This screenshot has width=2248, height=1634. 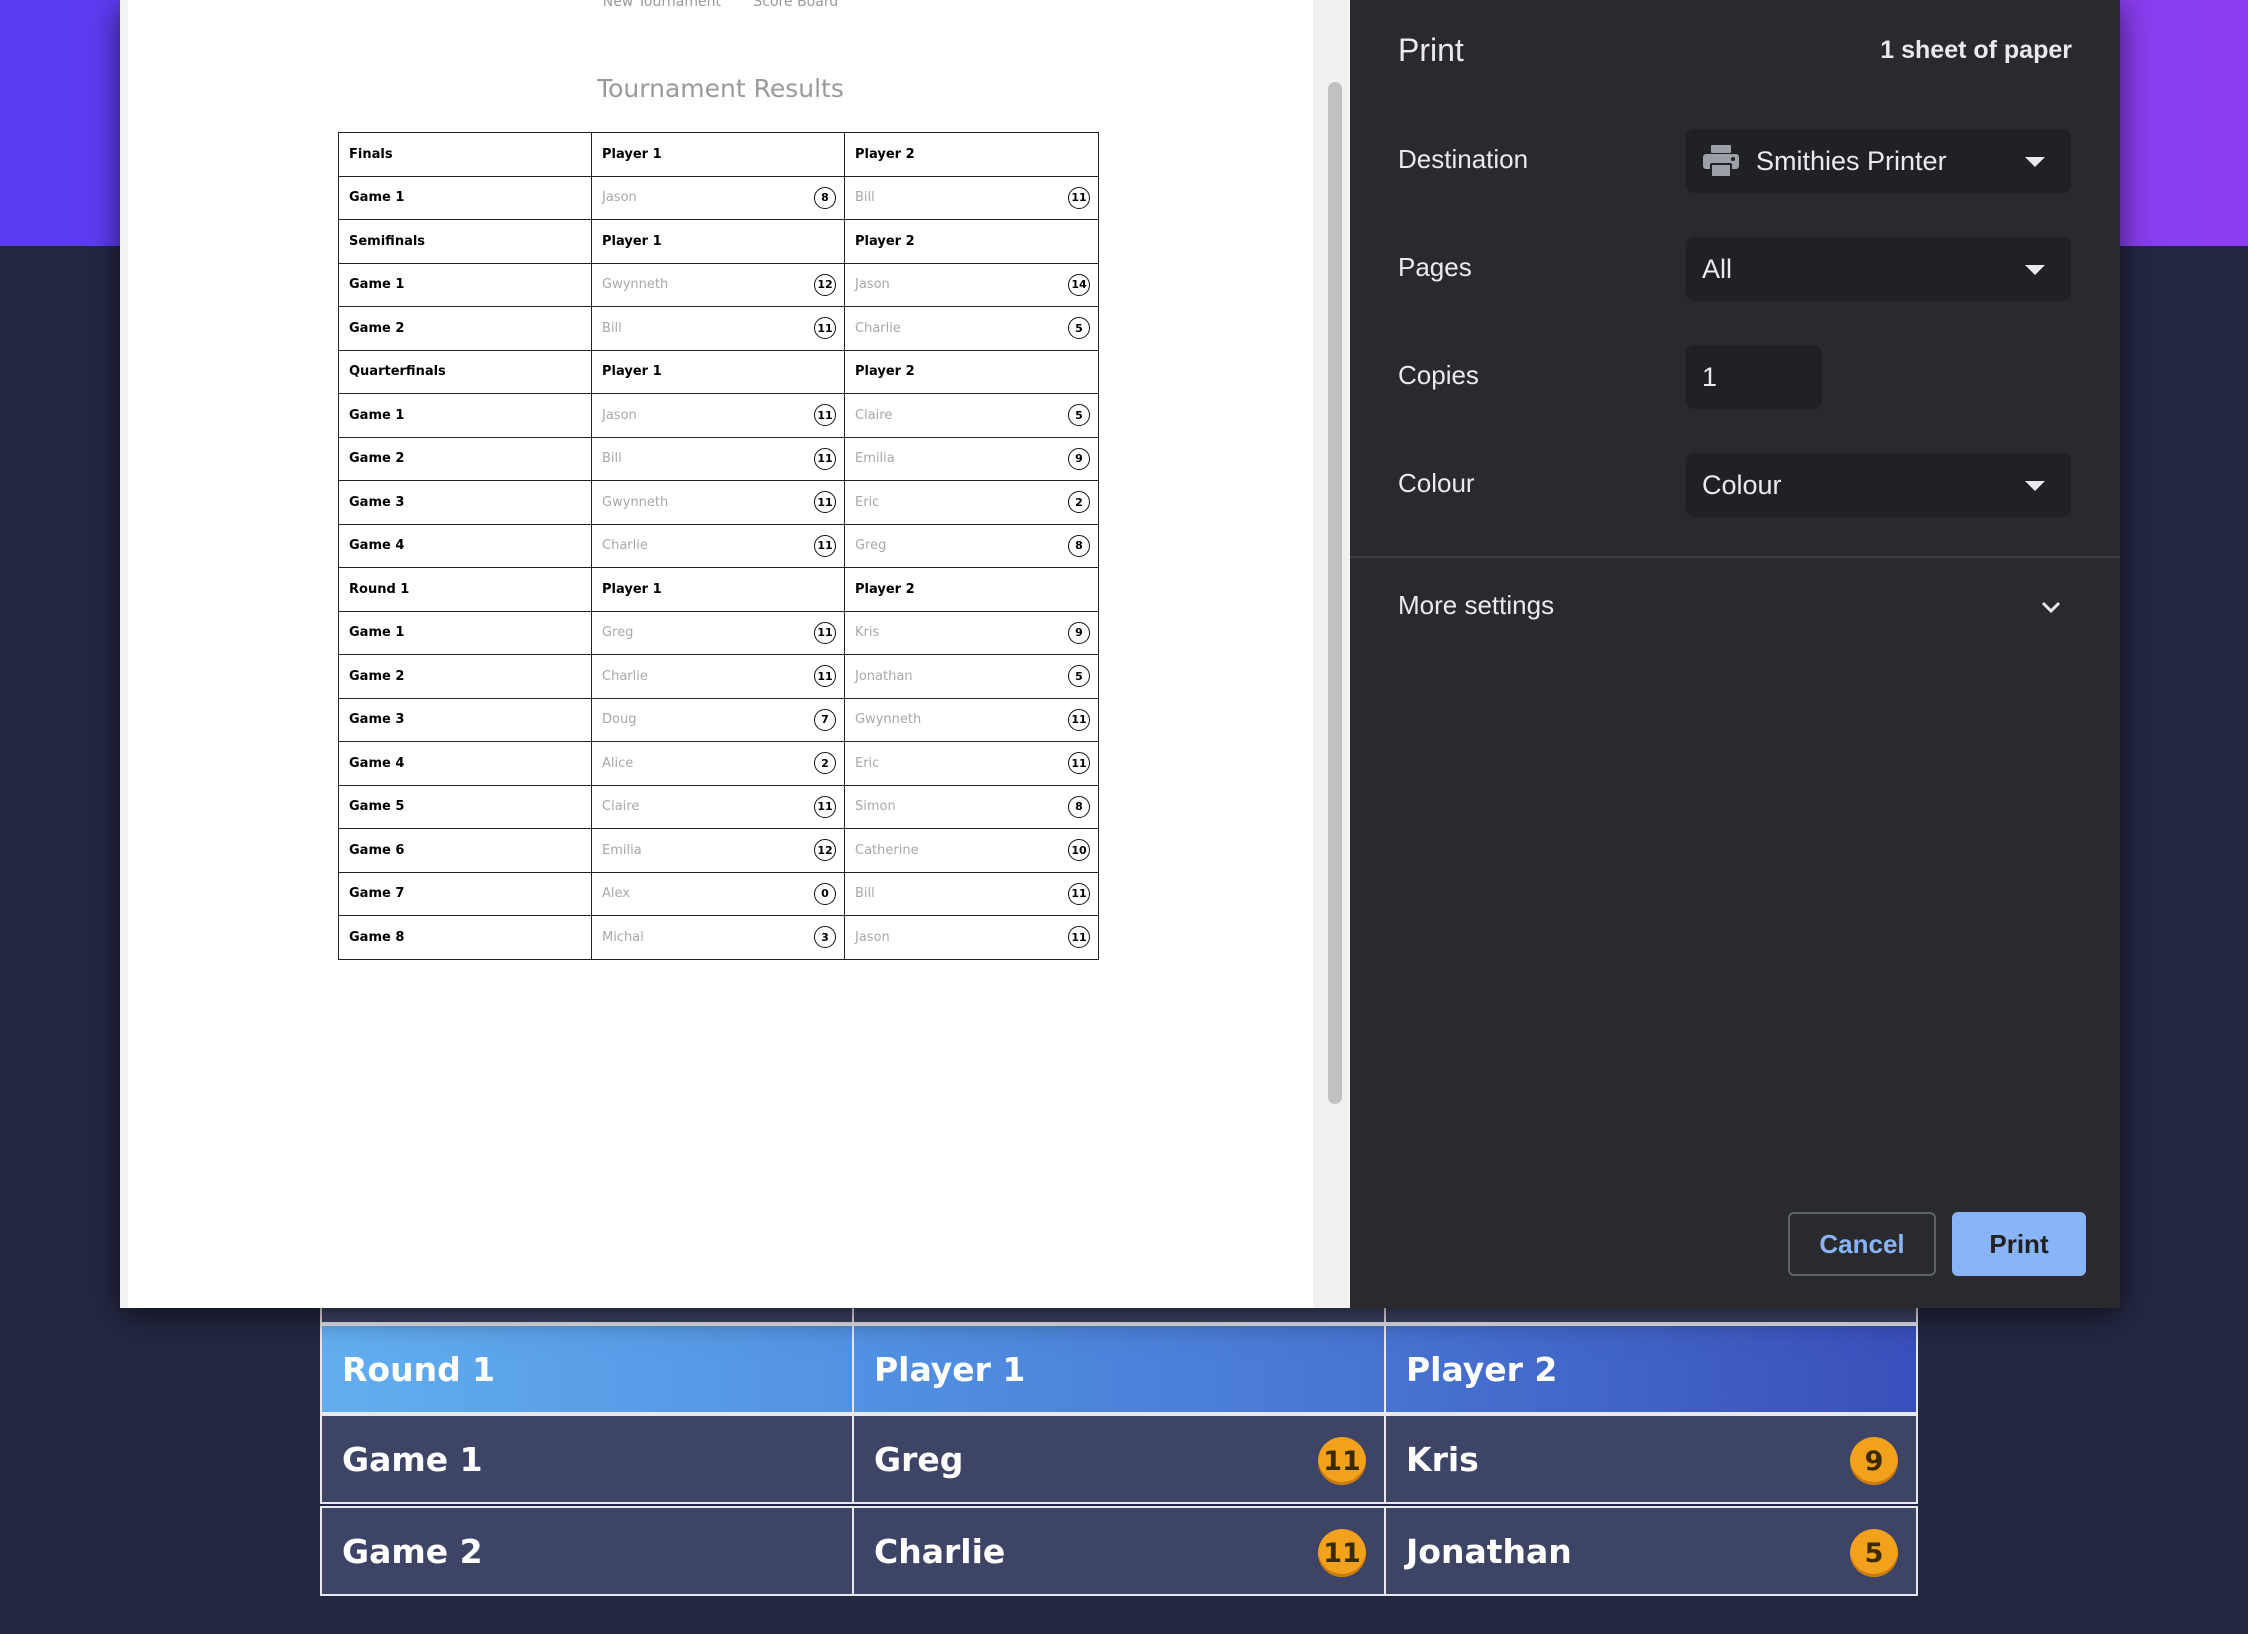 What do you see at coordinates (412, 1551) in the screenshot?
I see `bg-cell-text: Game 2` at bounding box center [412, 1551].